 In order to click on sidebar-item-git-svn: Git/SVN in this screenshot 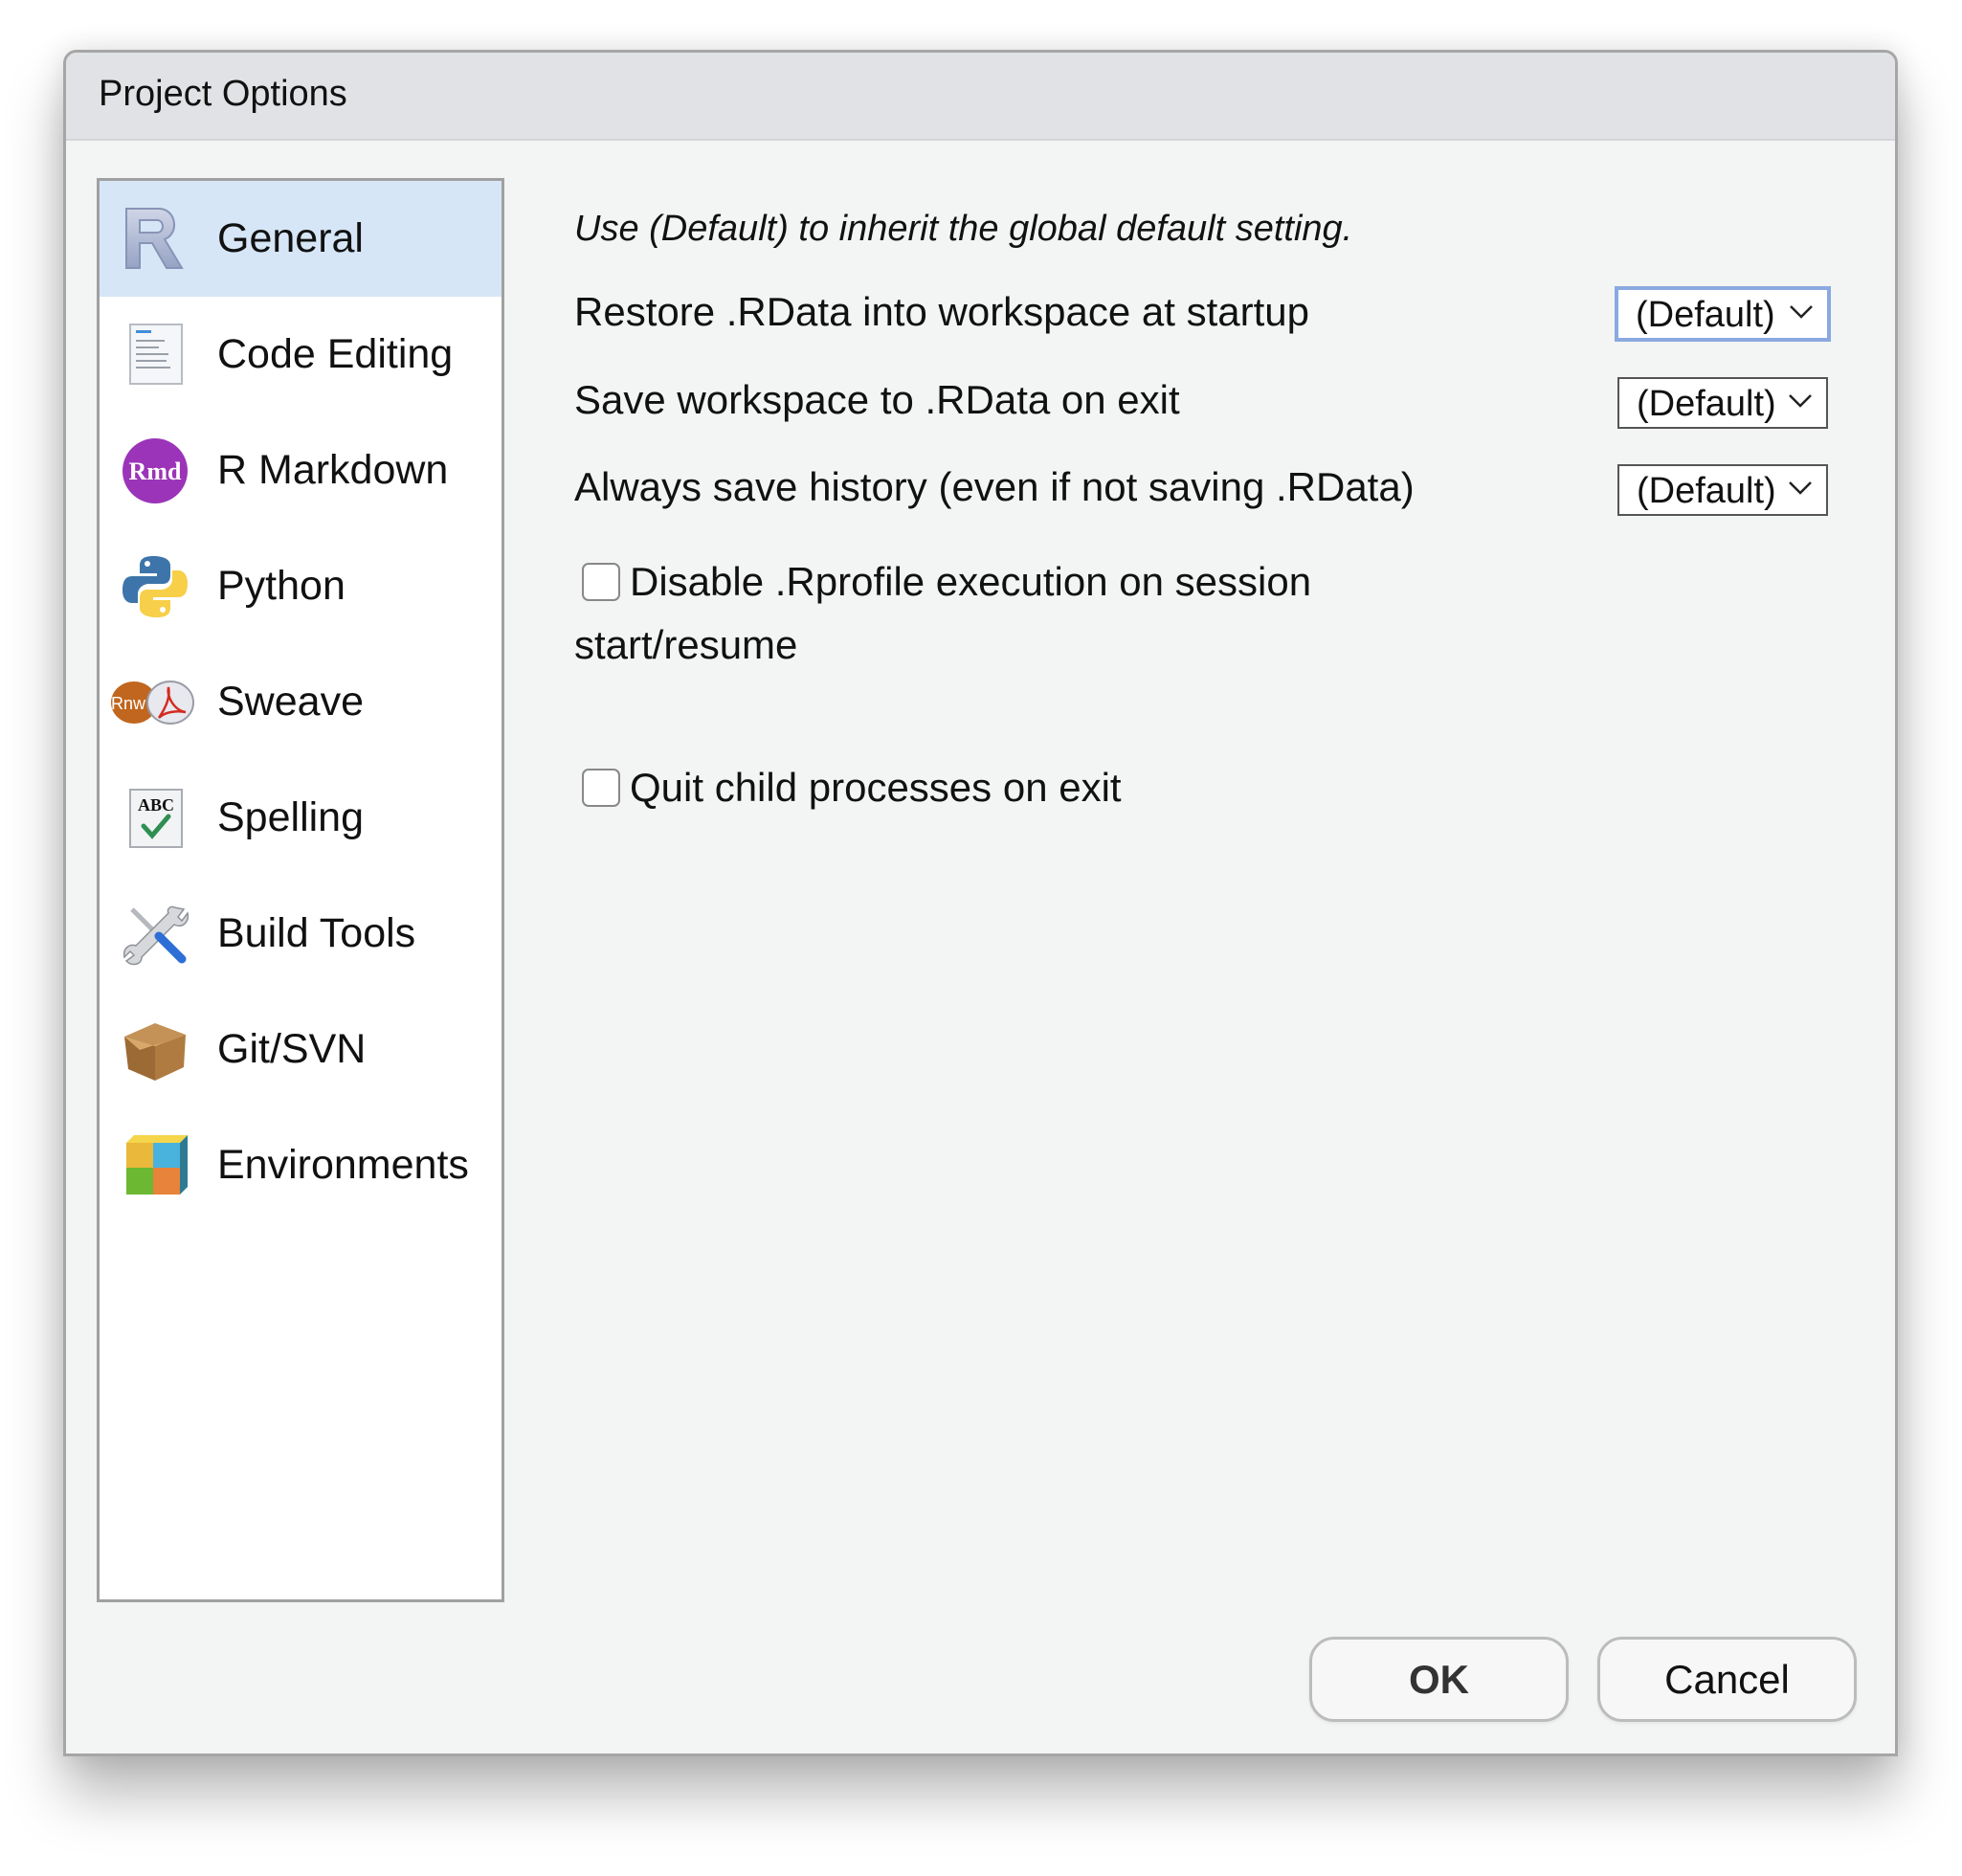, I will do `click(301, 1049)`.